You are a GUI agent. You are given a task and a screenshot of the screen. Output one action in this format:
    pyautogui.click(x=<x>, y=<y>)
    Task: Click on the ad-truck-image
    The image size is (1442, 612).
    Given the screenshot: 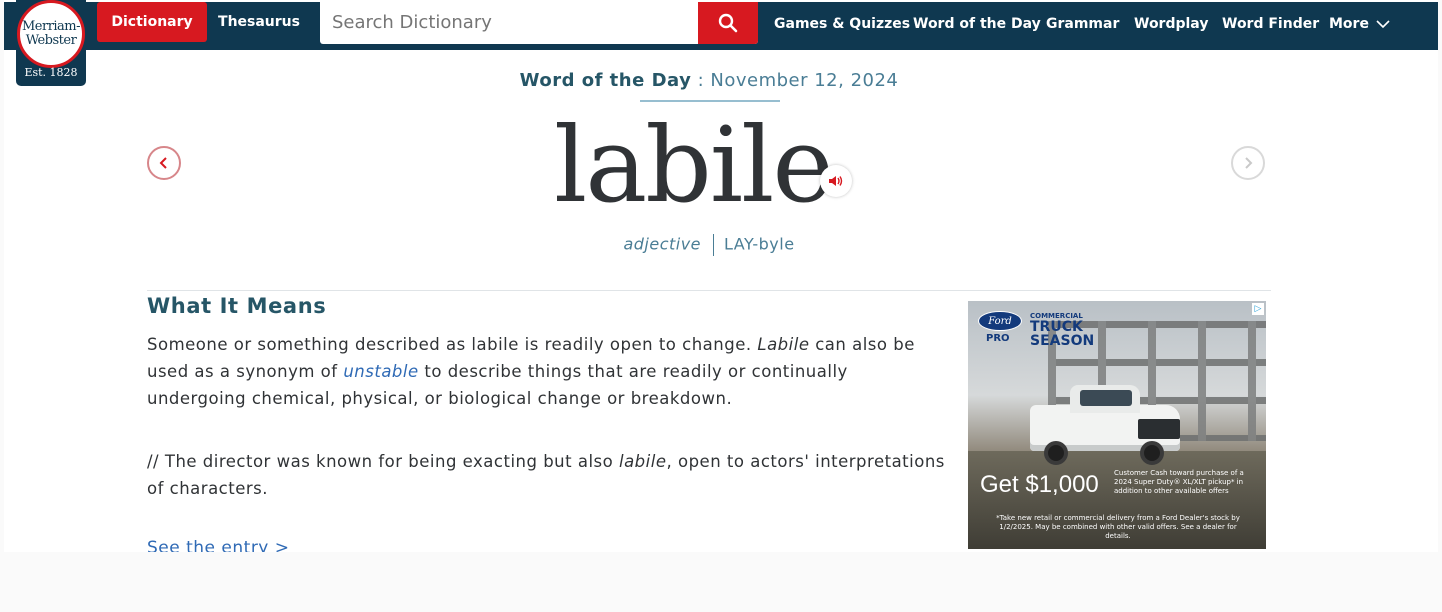 What is the action you would take?
    pyautogui.click(x=1110, y=425)
    